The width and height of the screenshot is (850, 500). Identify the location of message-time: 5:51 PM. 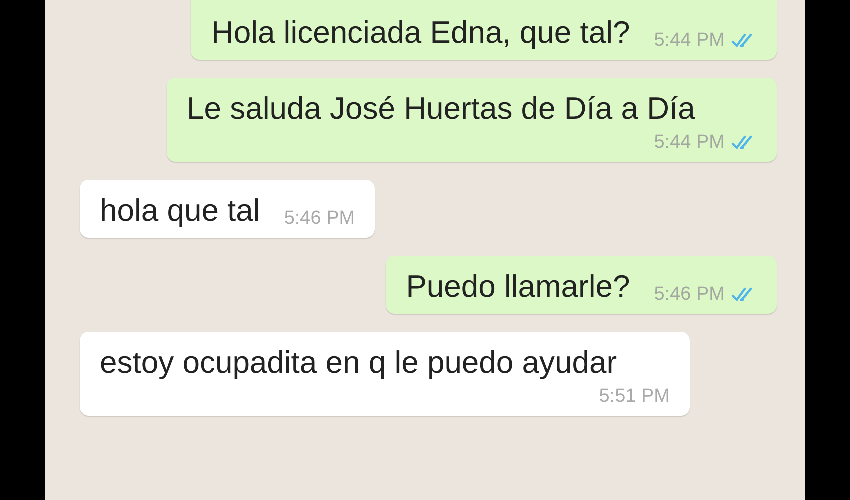
(634, 397).